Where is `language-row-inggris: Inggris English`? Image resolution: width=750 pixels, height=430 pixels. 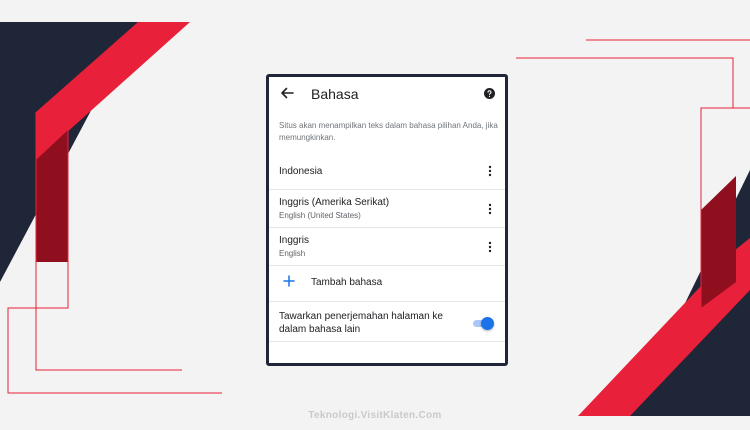
language-row-inggris: Inggris English is located at coordinates (387, 247).